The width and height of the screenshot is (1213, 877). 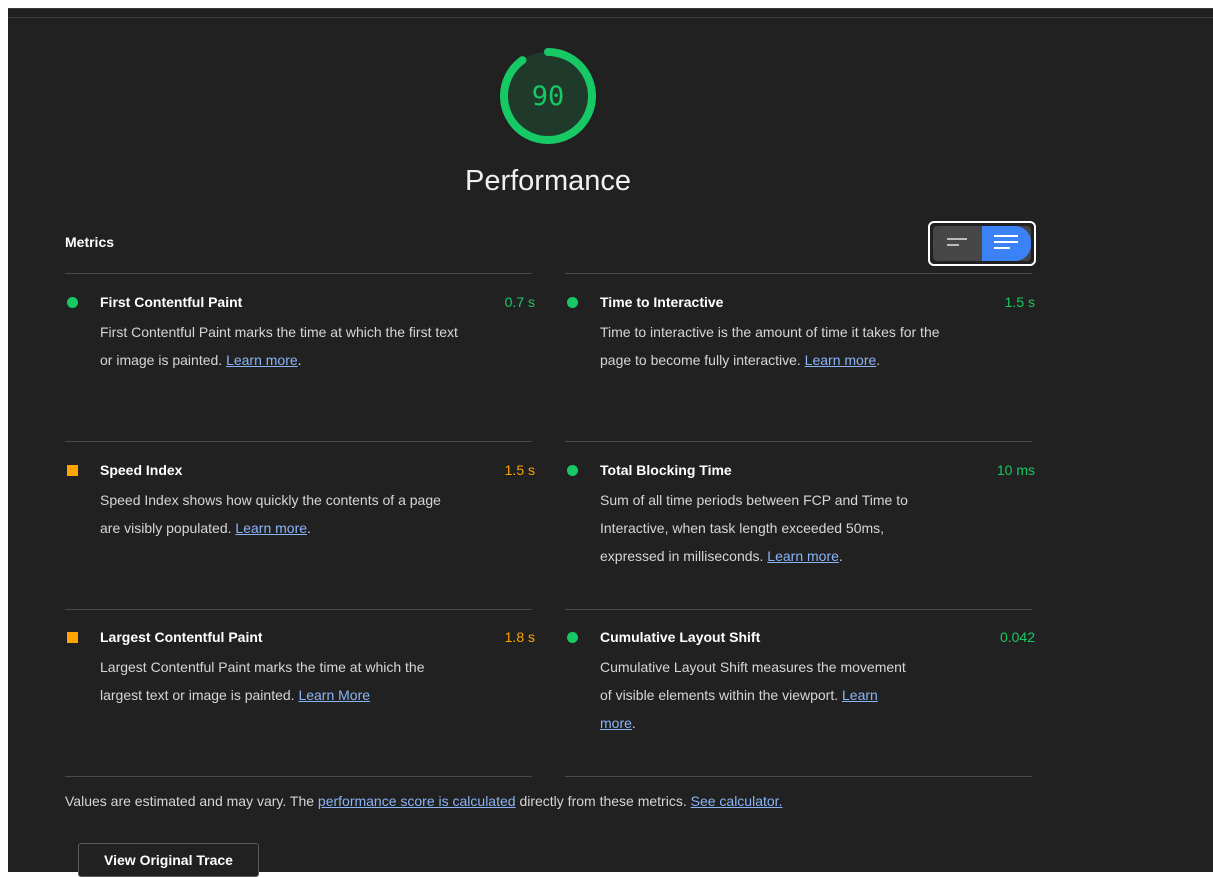 I want to click on score-value: 90, so click(x=548, y=96).